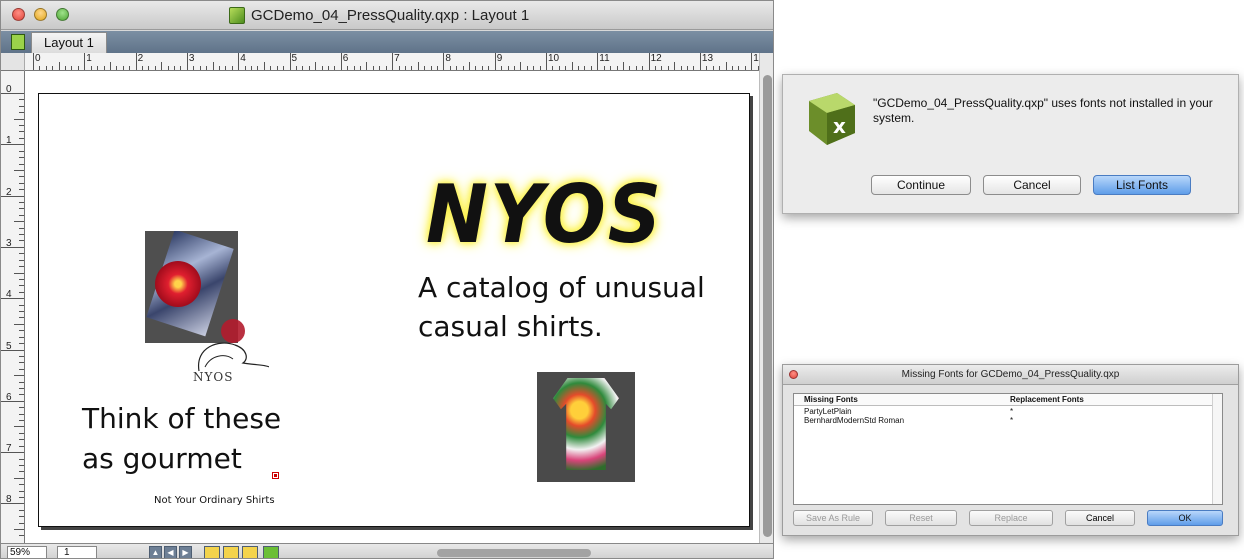 This screenshot has height=559, width=1244. What do you see at coordinates (185, 552) in the screenshot?
I see `next-page-button: ▶` at bounding box center [185, 552].